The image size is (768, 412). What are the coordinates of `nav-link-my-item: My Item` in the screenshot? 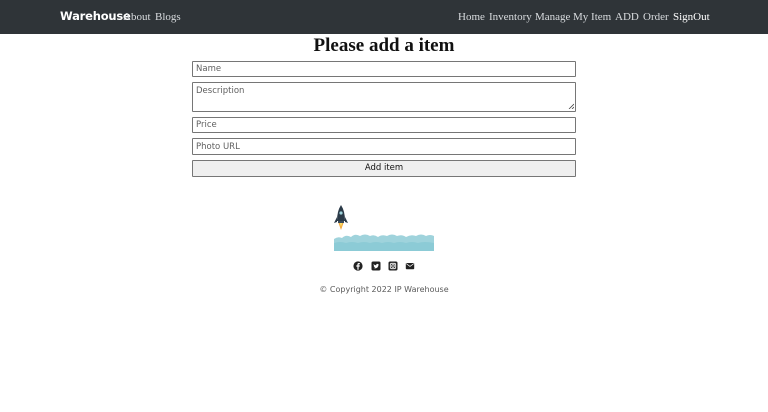 It's located at (592, 17).